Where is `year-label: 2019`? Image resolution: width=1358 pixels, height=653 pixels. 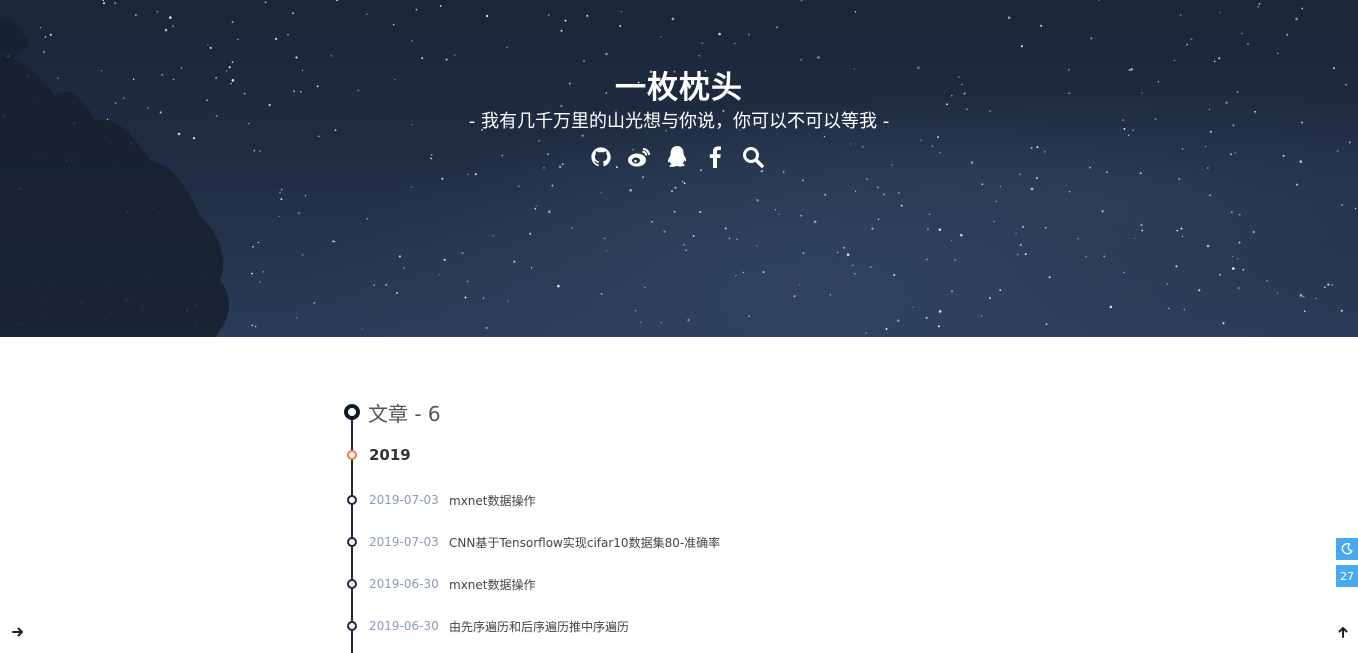 year-label: 2019 is located at coordinates (390, 455).